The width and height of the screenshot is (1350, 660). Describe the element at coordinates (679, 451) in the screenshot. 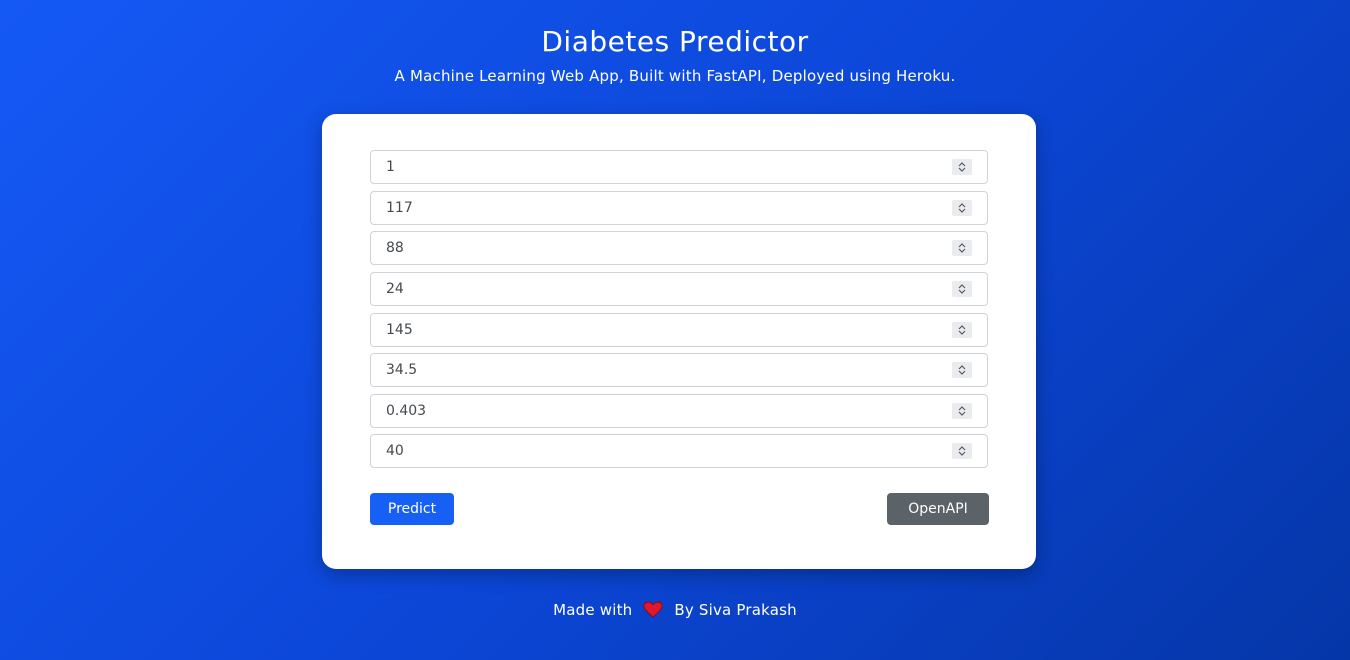

I see `number-input: 40` at that location.